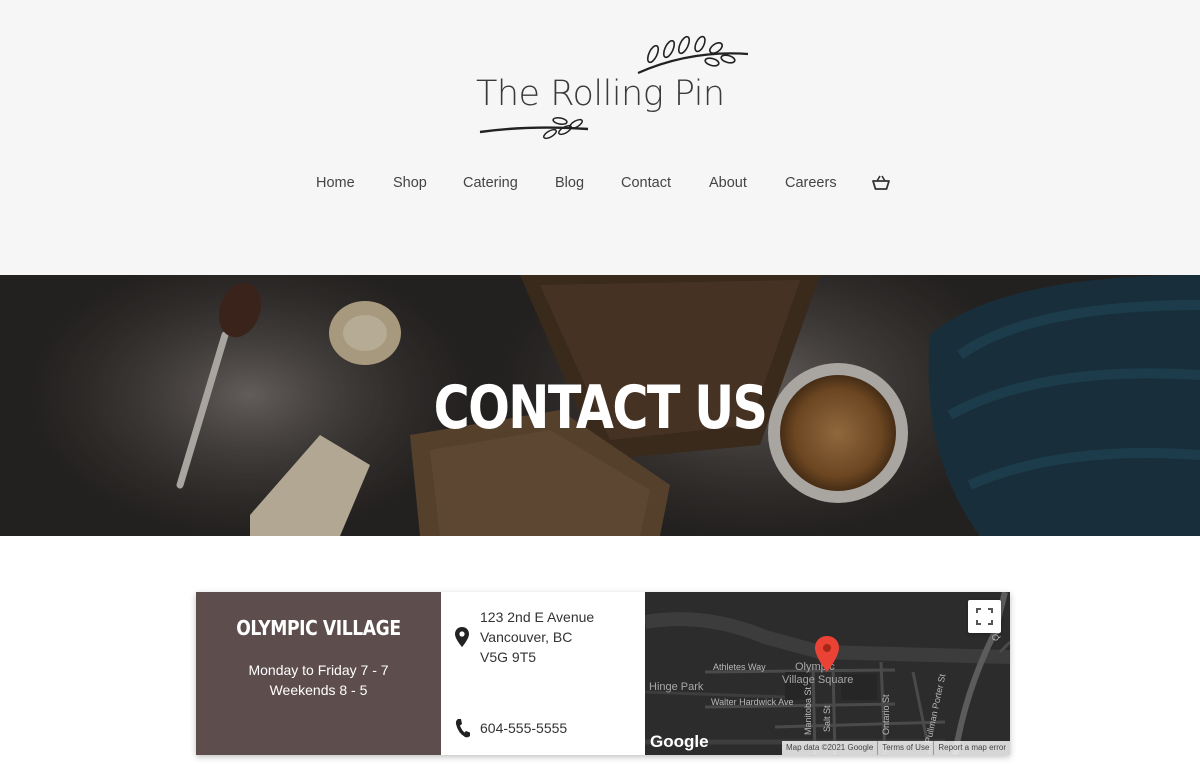 This screenshot has width=1200, height=764. I want to click on nav-home: Home, so click(335, 183).